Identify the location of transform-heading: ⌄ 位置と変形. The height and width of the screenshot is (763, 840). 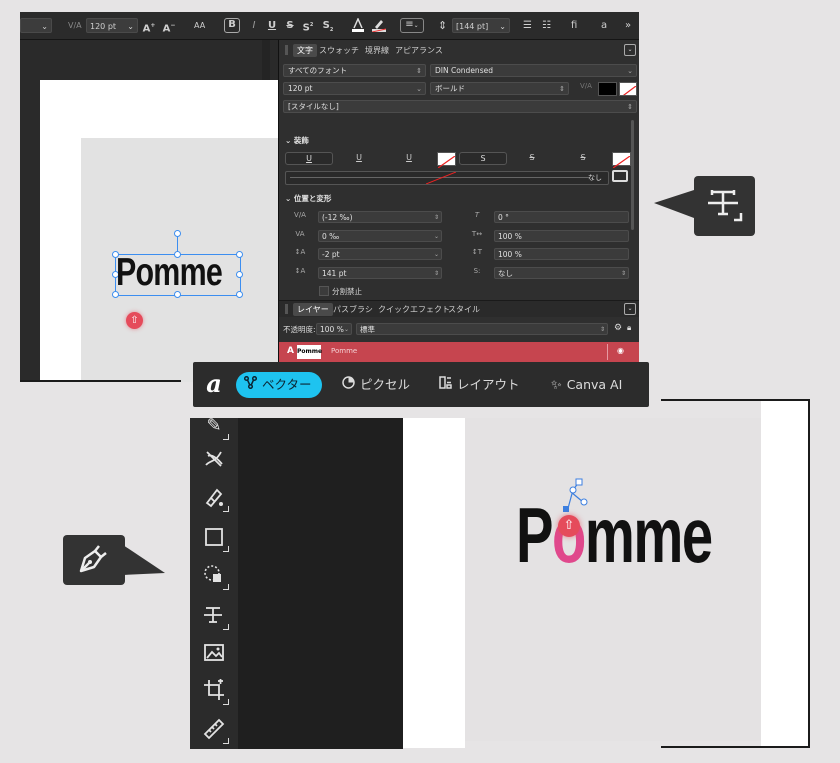
(308, 198).